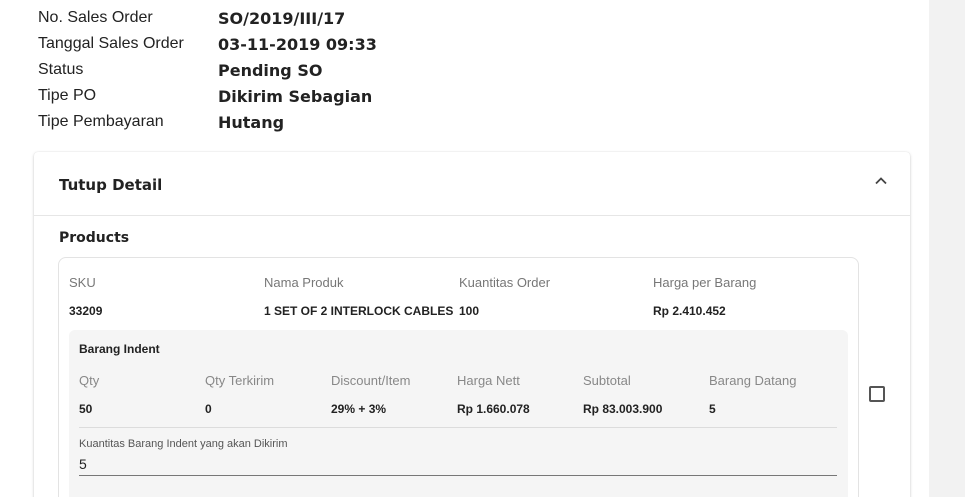 Image resolution: width=965 pixels, height=497 pixels. What do you see at coordinates (61, 69) in the screenshot?
I see `info-label: Status` at bounding box center [61, 69].